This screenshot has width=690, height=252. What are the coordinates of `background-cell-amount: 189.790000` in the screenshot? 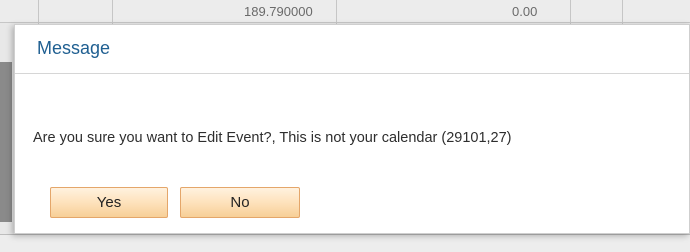 It's located at (278, 11).